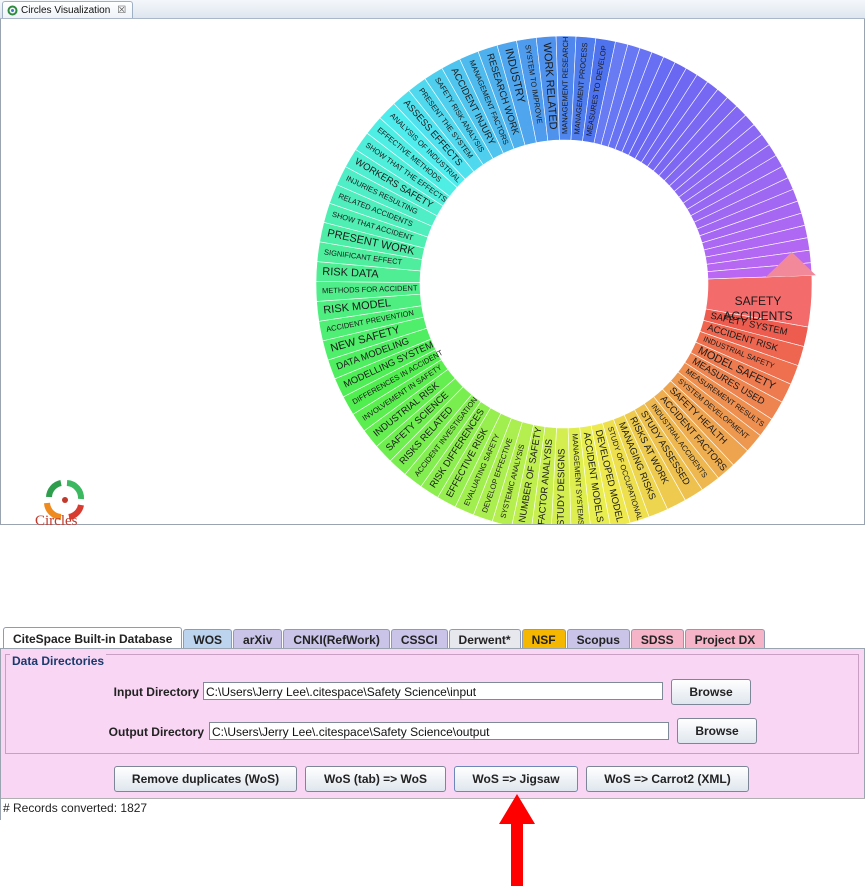  What do you see at coordinates (93, 638) in the screenshot?
I see `tab-citespace-built-in-database: CiteSpace Built-in Database` at bounding box center [93, 638].